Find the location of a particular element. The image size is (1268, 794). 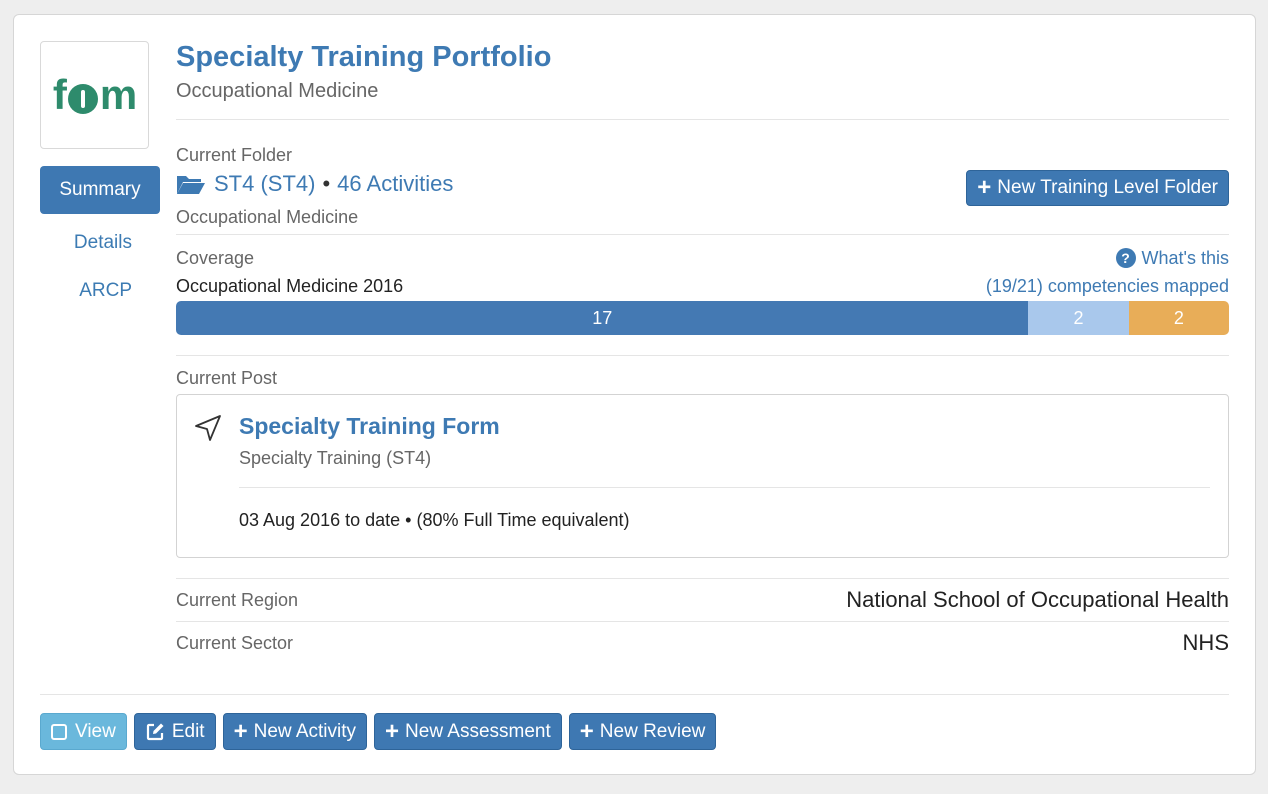

current-post-label: Current Post is located at coordinates (227, 378).